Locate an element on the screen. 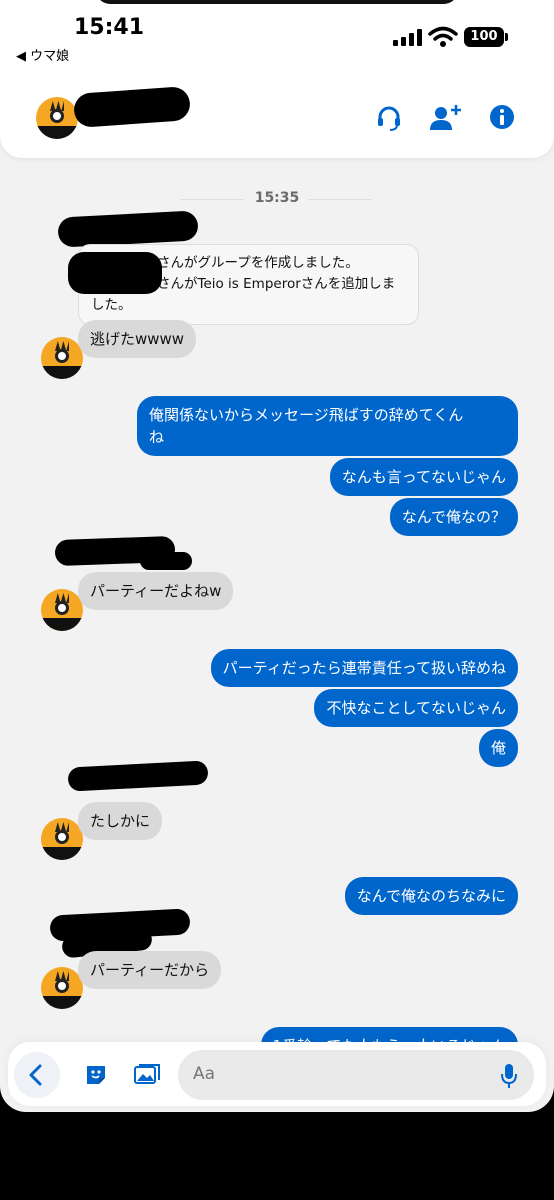 The height and width of the screenshot is (1200, 554). outgoing-message: 不快なことしてないじゃん is located at coordinates (416, 708).